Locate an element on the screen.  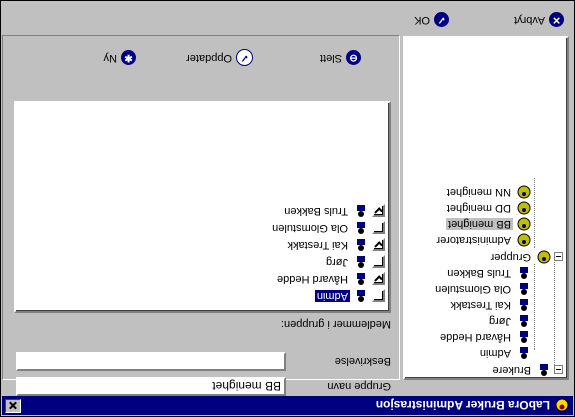
member-item: Admin is located at coordinates (349, 296).